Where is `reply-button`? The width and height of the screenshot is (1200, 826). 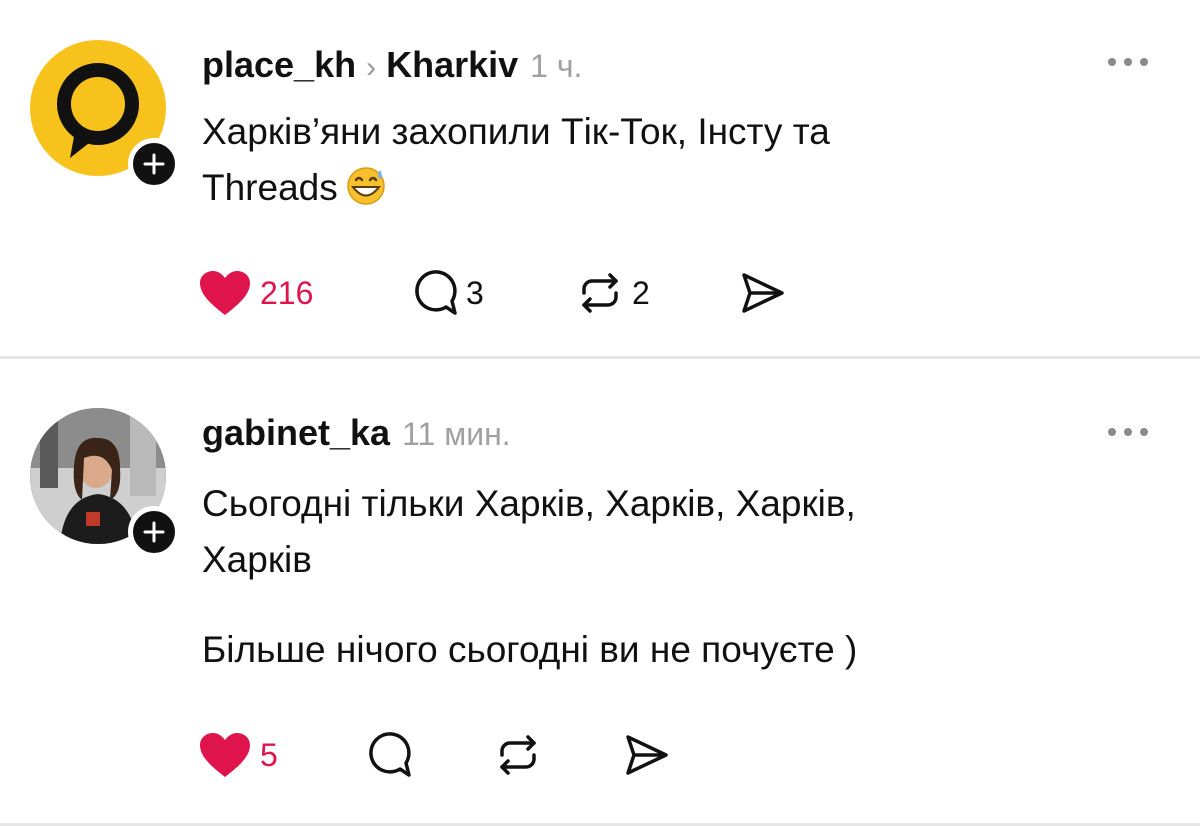 reply-button is located at coordinates (388, 755).